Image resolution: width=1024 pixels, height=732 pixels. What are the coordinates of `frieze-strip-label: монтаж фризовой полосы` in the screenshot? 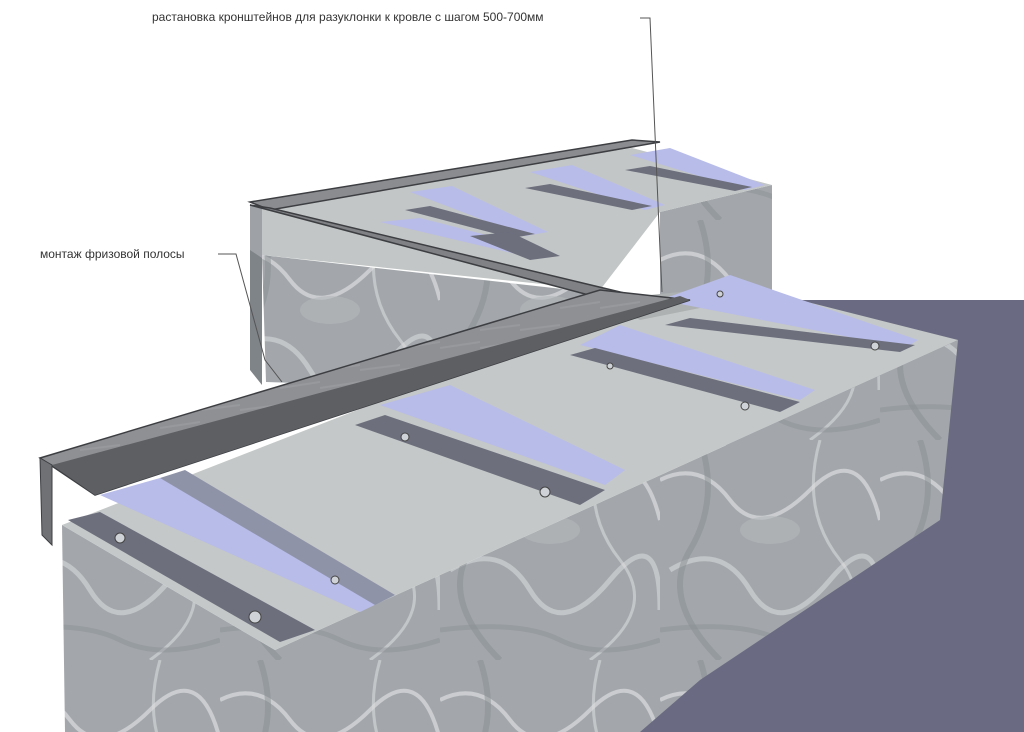 It's located at (112, 254).